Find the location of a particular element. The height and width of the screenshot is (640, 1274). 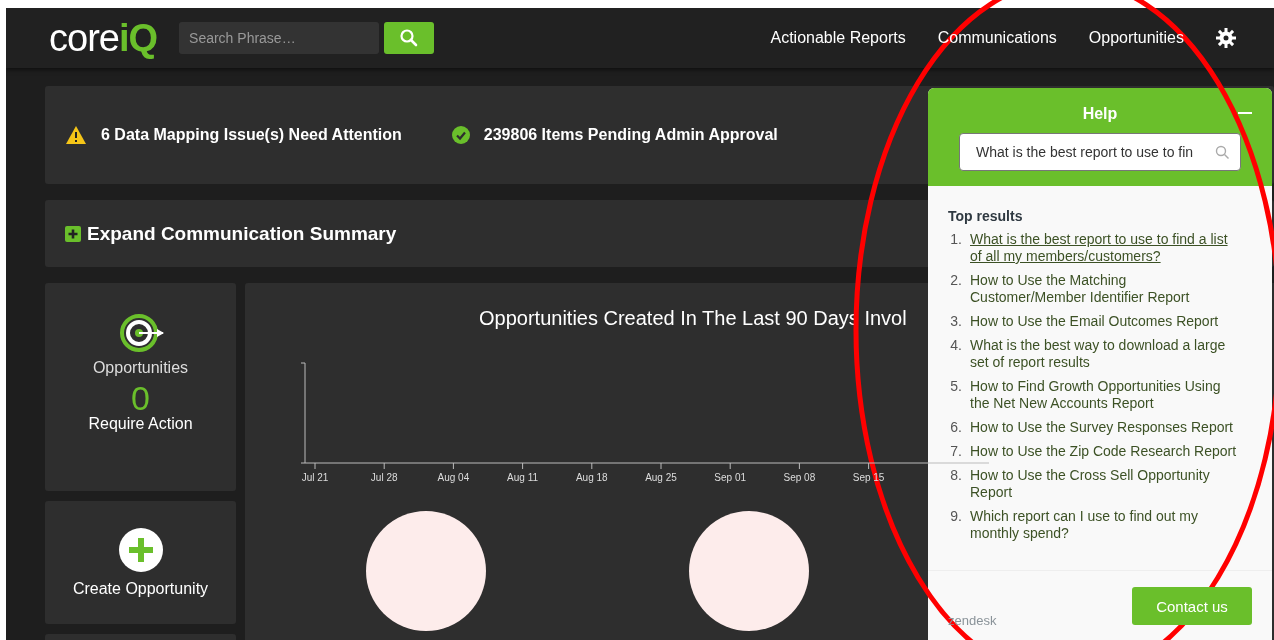

logo: coreiQ is located at coordinates (103, 38).